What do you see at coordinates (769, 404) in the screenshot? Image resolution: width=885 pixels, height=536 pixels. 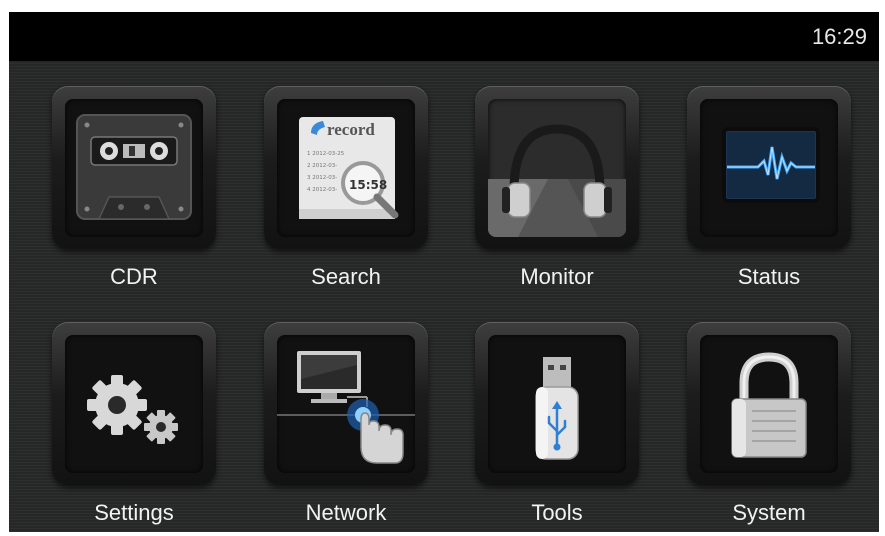 I see `padlock-icon` at bounding box center [769, 404].